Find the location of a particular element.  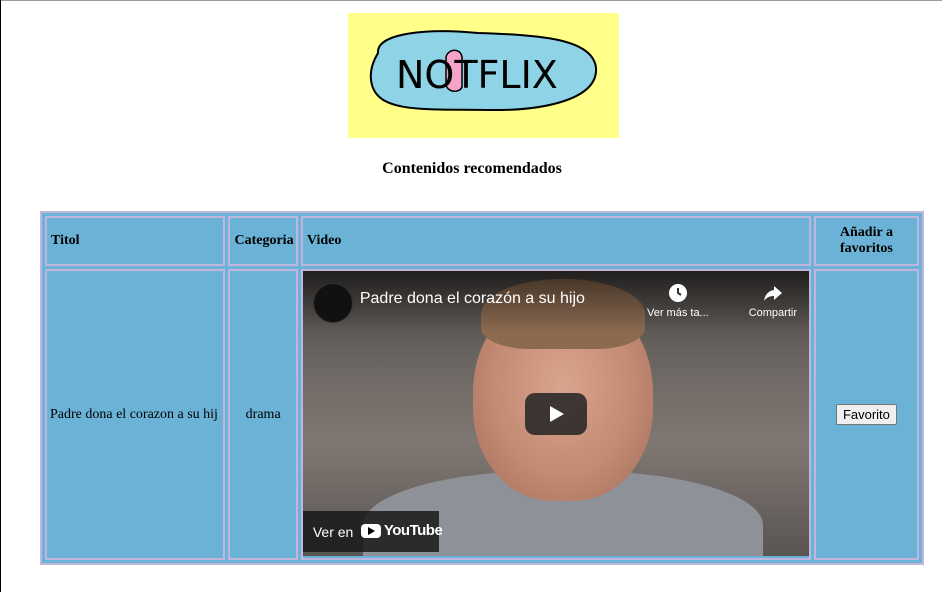

favorite-button: Favorito is located at coordinates (866, 414).